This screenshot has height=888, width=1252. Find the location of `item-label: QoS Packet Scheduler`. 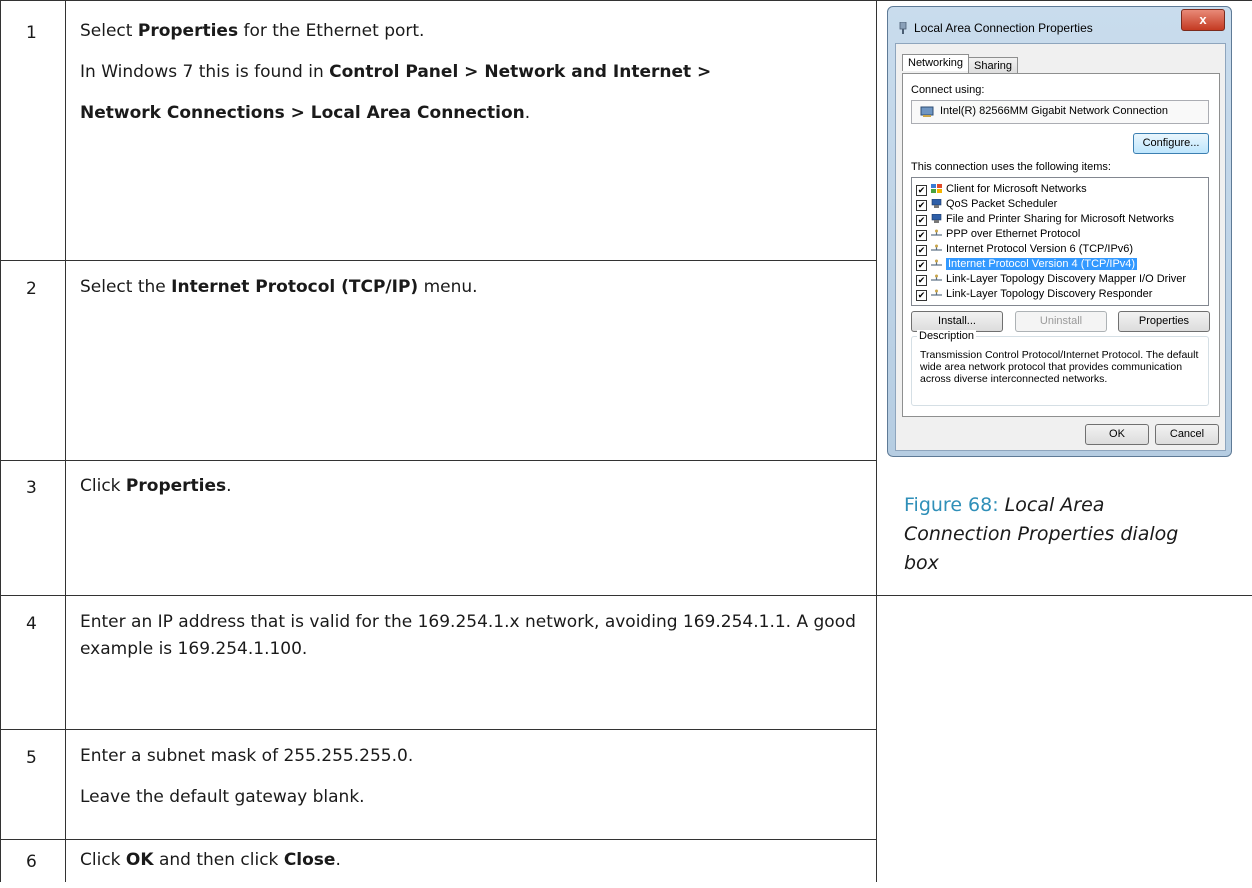

item-label: QoS Packet Scheduler is located at coordinates (1002, 204).